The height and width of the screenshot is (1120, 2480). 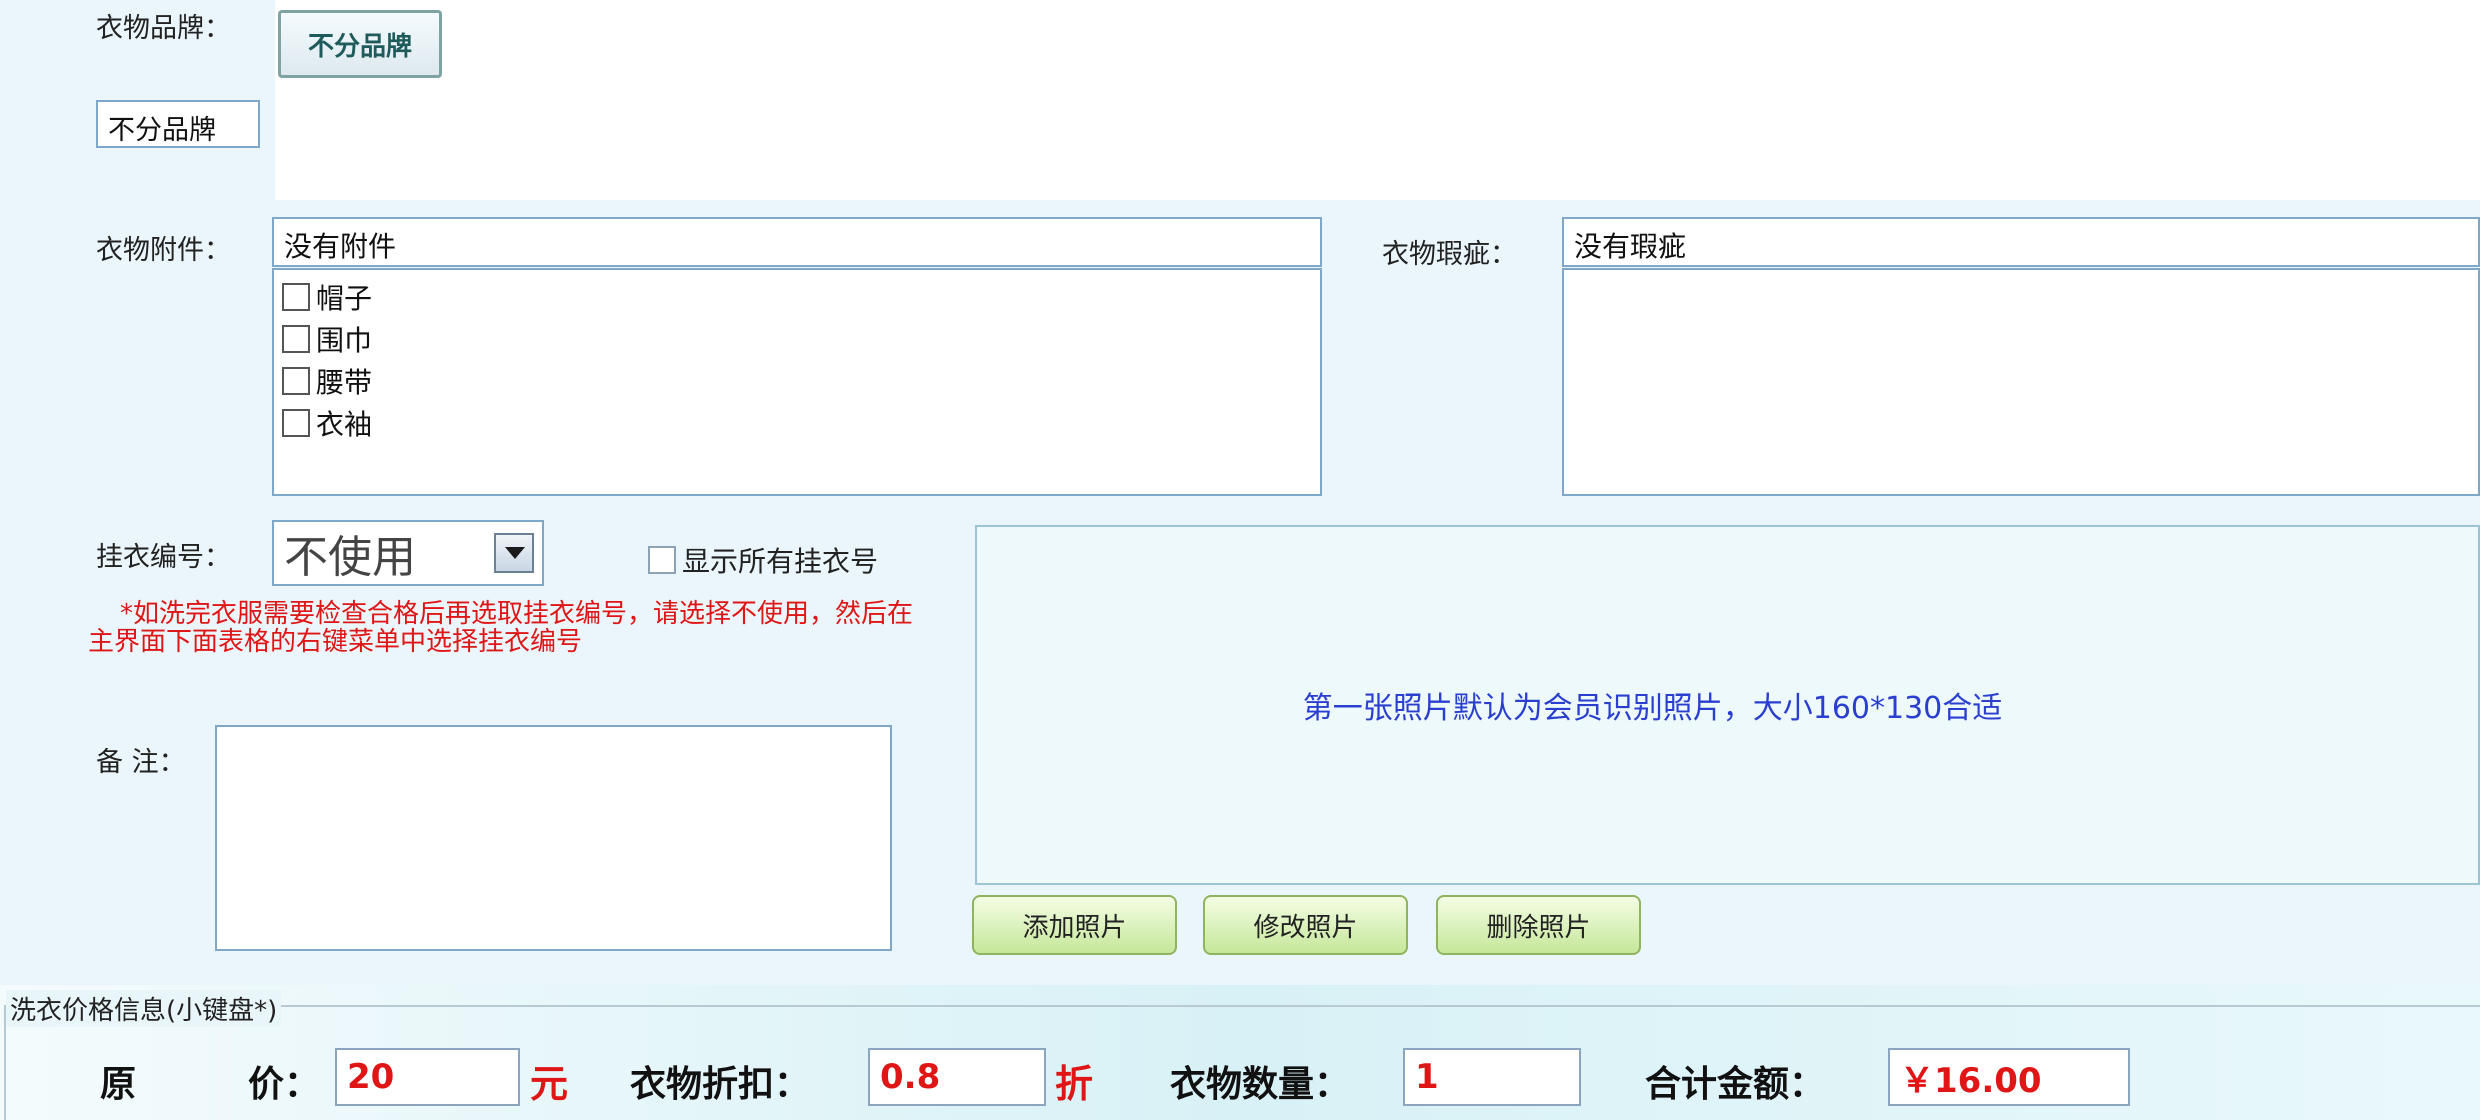 I want to click on discount-label: 衣物折扣：, so click(x=720, y=1084).